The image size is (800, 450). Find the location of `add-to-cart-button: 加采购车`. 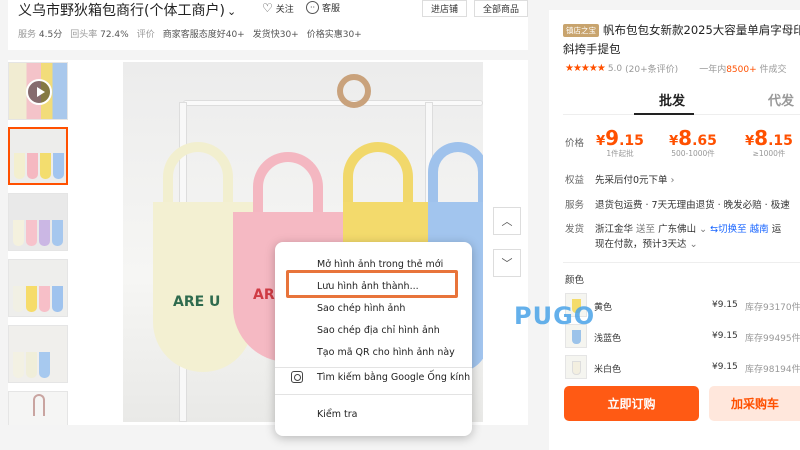

add-to-cart-button: 加采购车 is located at coordinates (754, 403).